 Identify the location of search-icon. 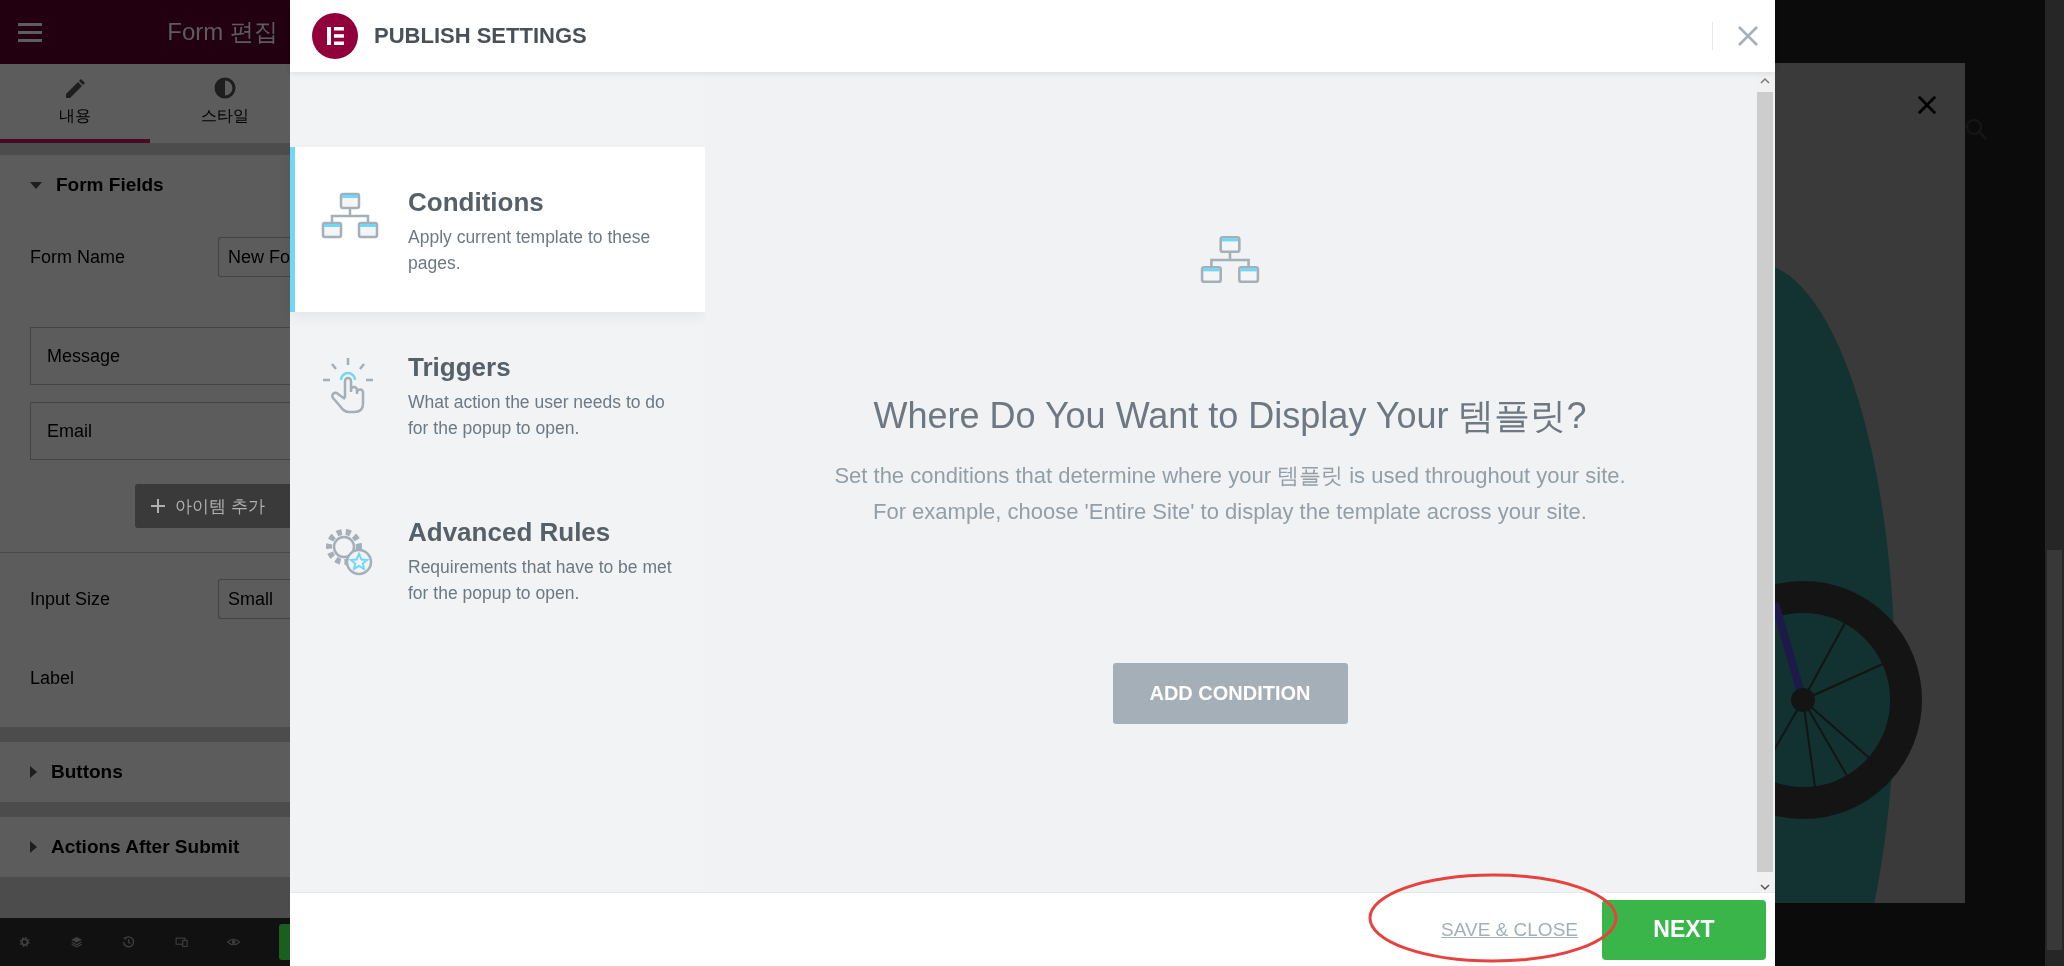
(1976, 129).